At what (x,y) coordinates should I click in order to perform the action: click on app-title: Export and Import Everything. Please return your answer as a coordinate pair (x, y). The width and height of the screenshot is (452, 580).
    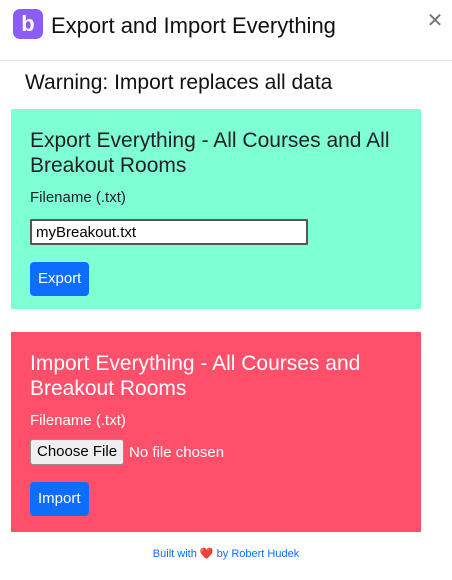
    Looking at the image, I should click on (193, 25).